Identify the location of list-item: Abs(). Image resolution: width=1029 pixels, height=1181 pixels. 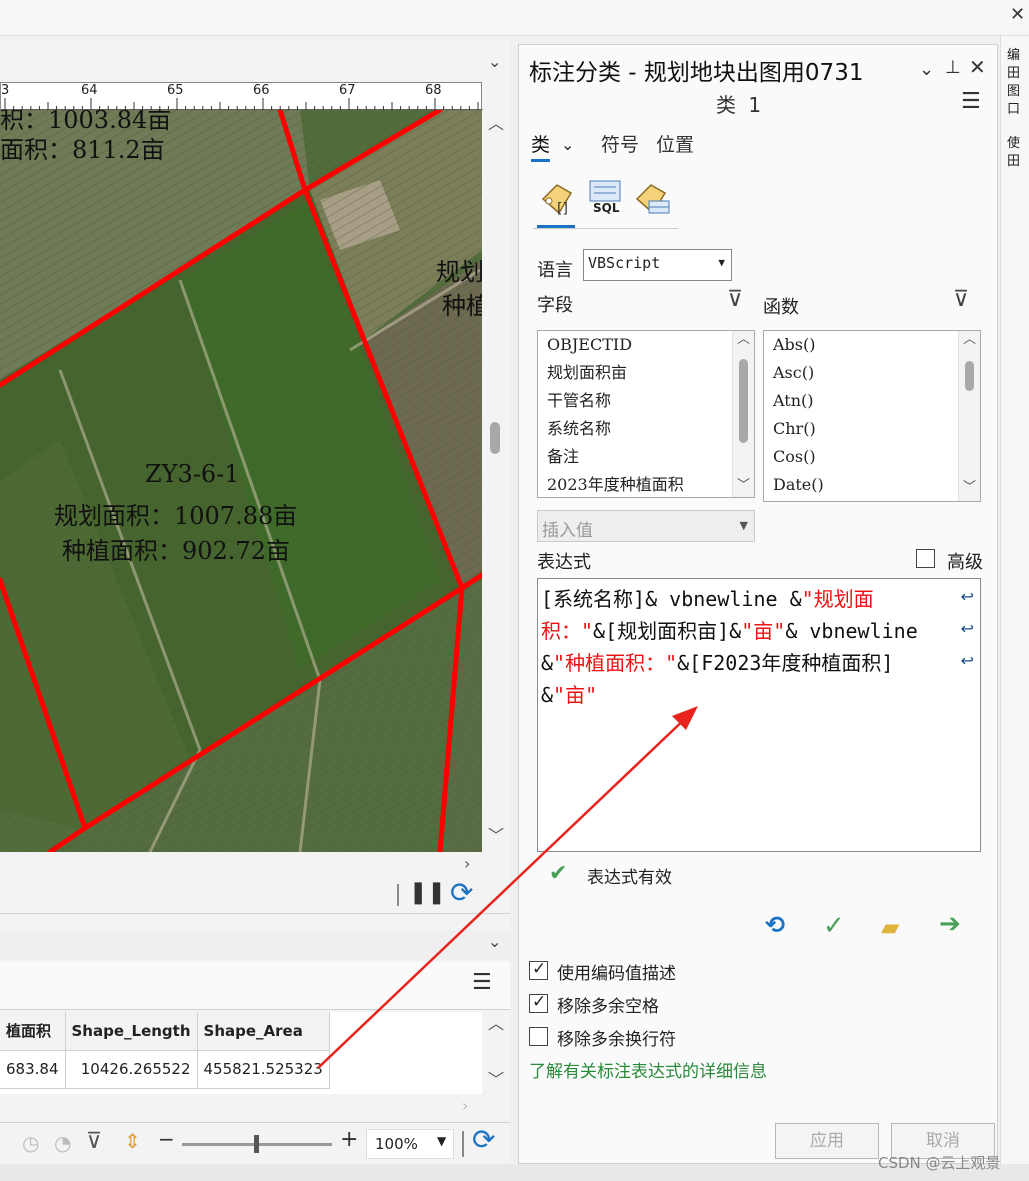
(872, 345).